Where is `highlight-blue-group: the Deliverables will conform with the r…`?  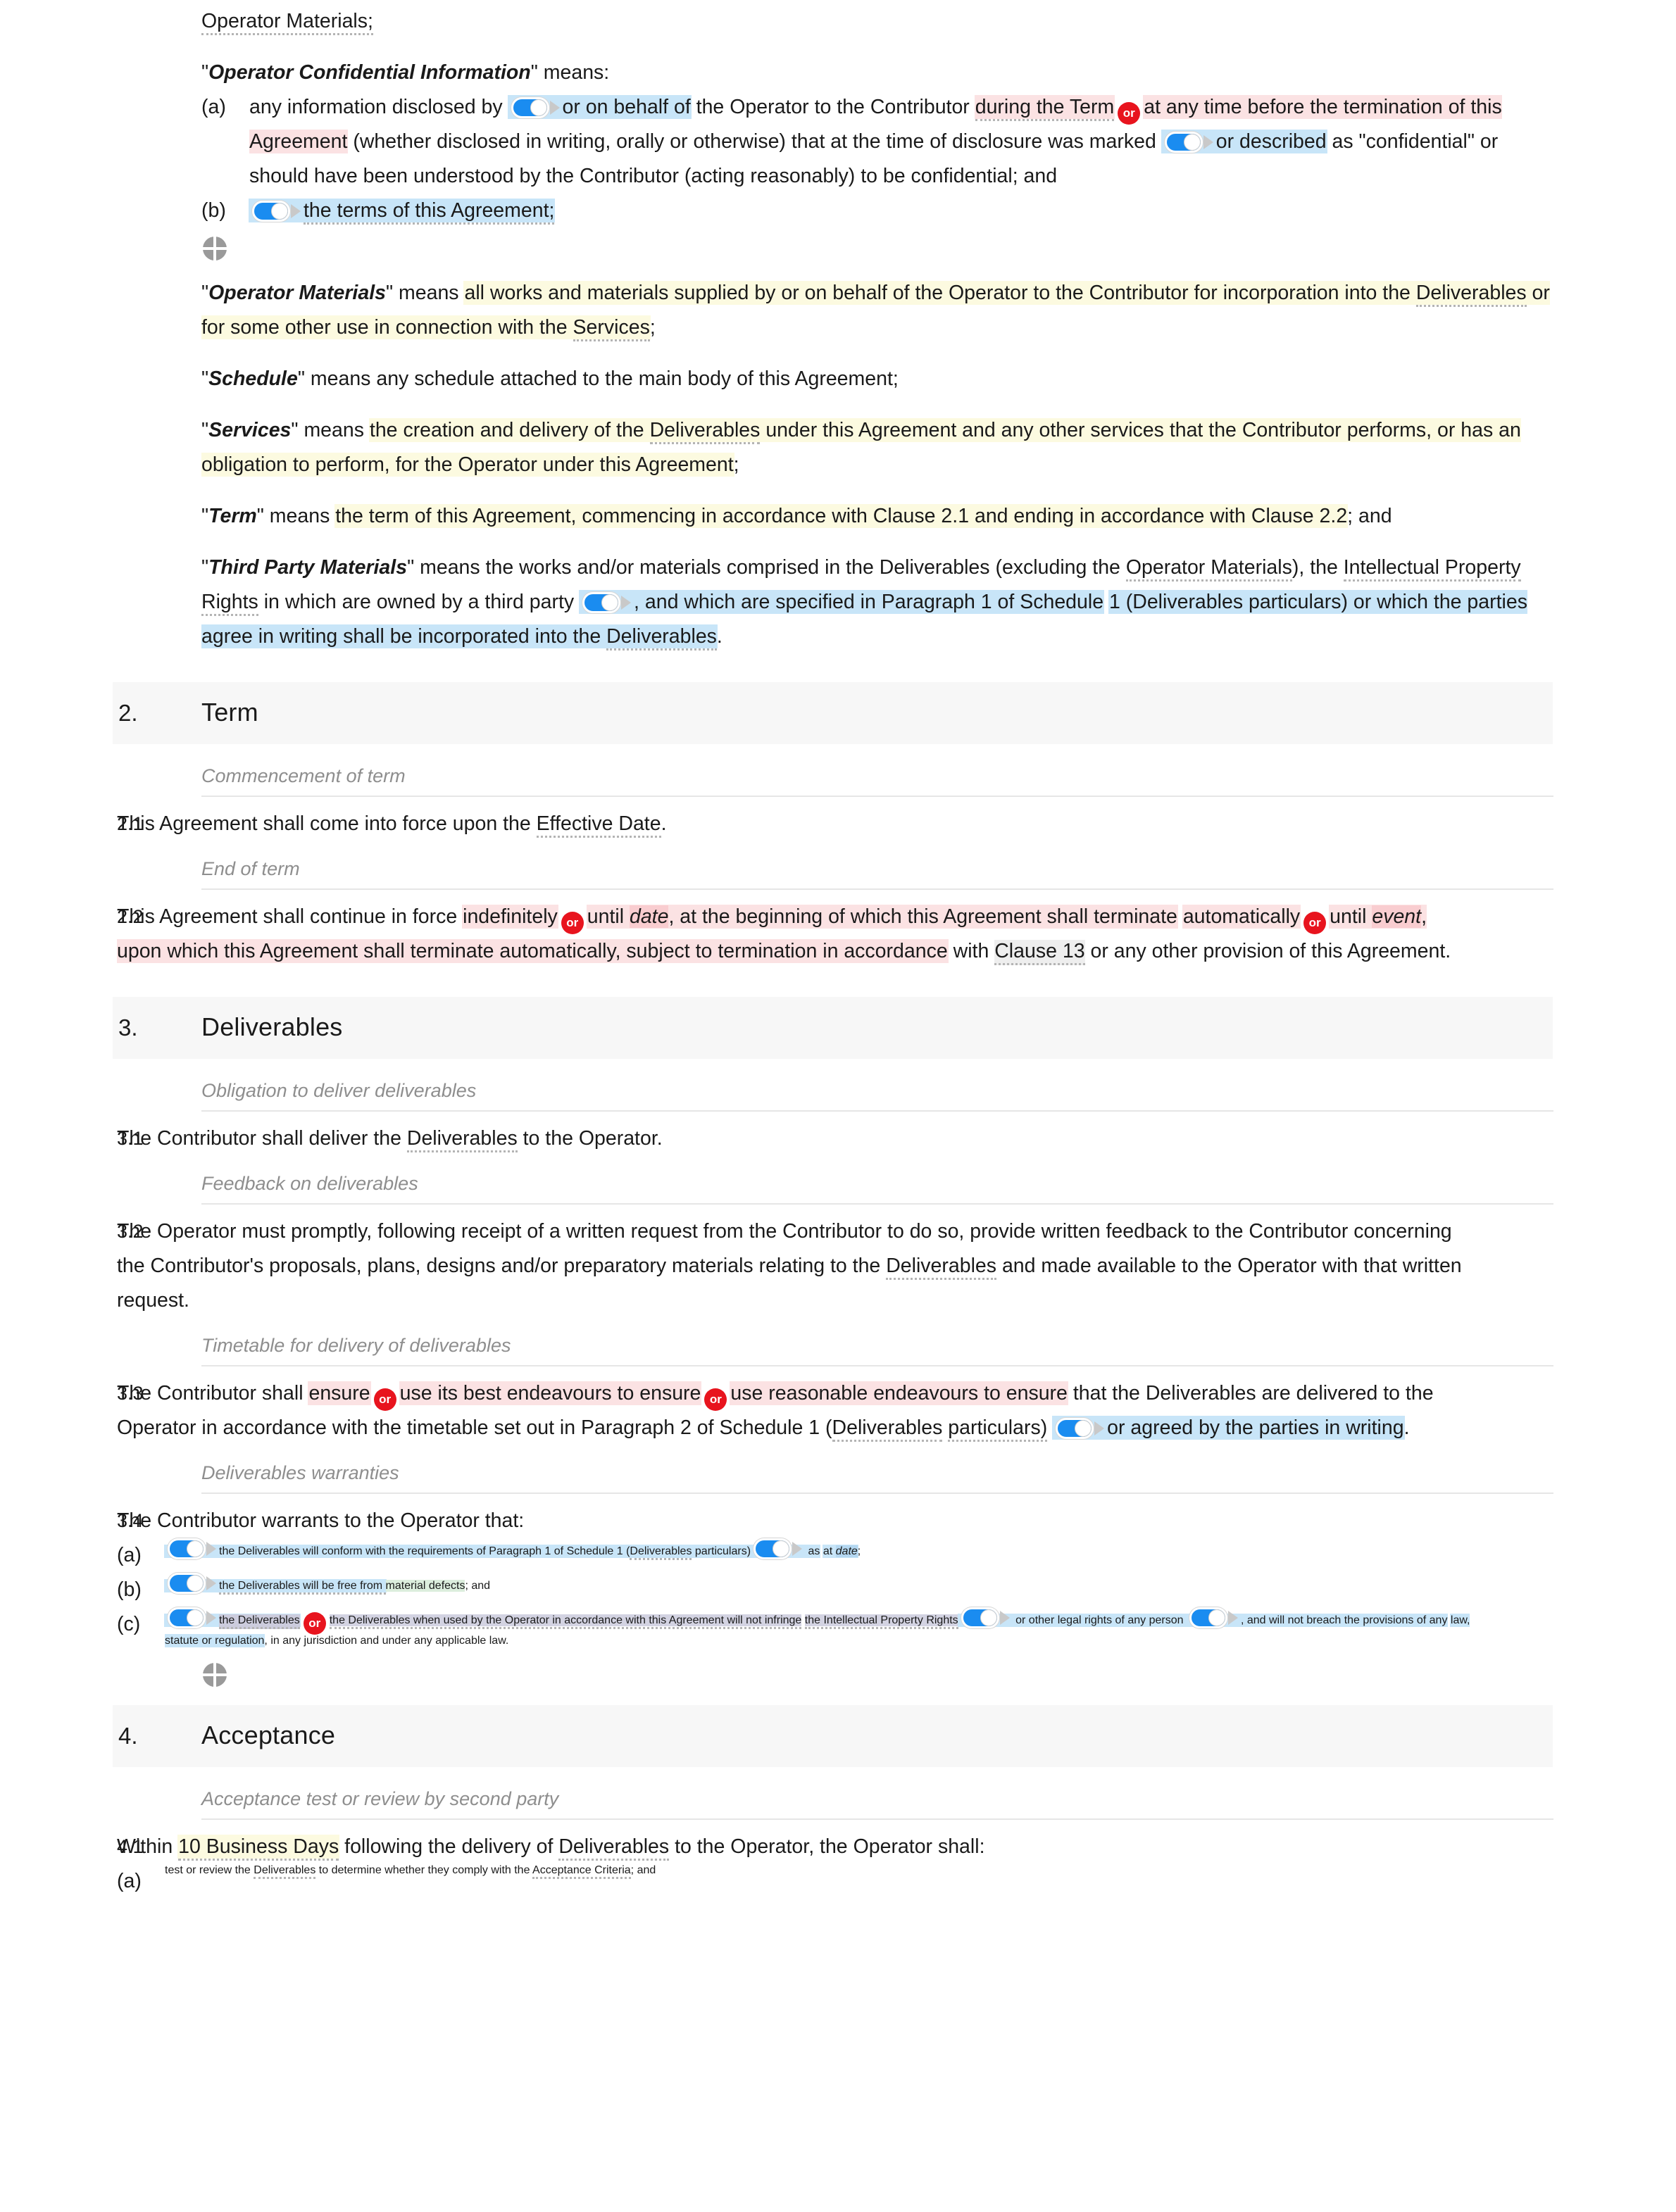
highlight-blue-group: the Deliverables will conform with the r… is located at coordinates (493, 1549).